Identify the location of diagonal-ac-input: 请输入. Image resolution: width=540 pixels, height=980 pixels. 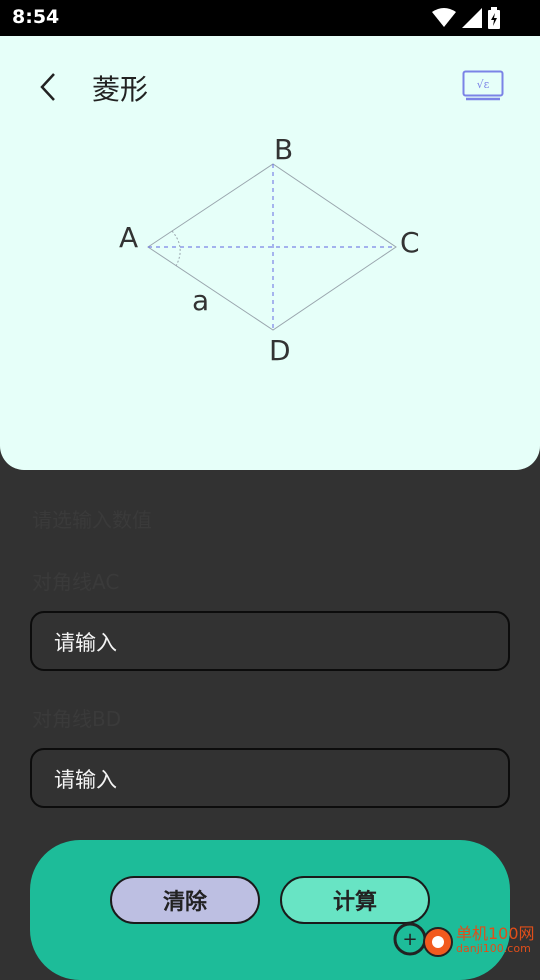
(270, 641).